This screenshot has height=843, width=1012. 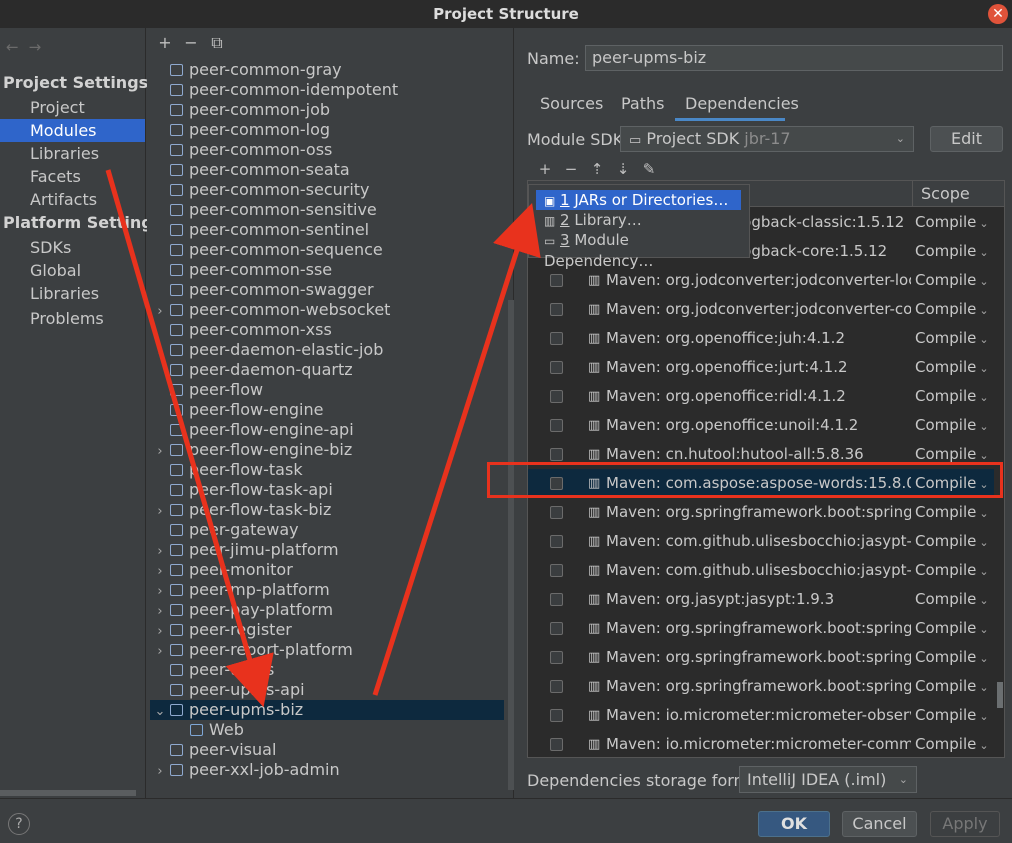 What do you see at coordinates (456, 449) in the screenshot?
I see `annotation-arrow-to-popup` at bounding box center [456, 449].